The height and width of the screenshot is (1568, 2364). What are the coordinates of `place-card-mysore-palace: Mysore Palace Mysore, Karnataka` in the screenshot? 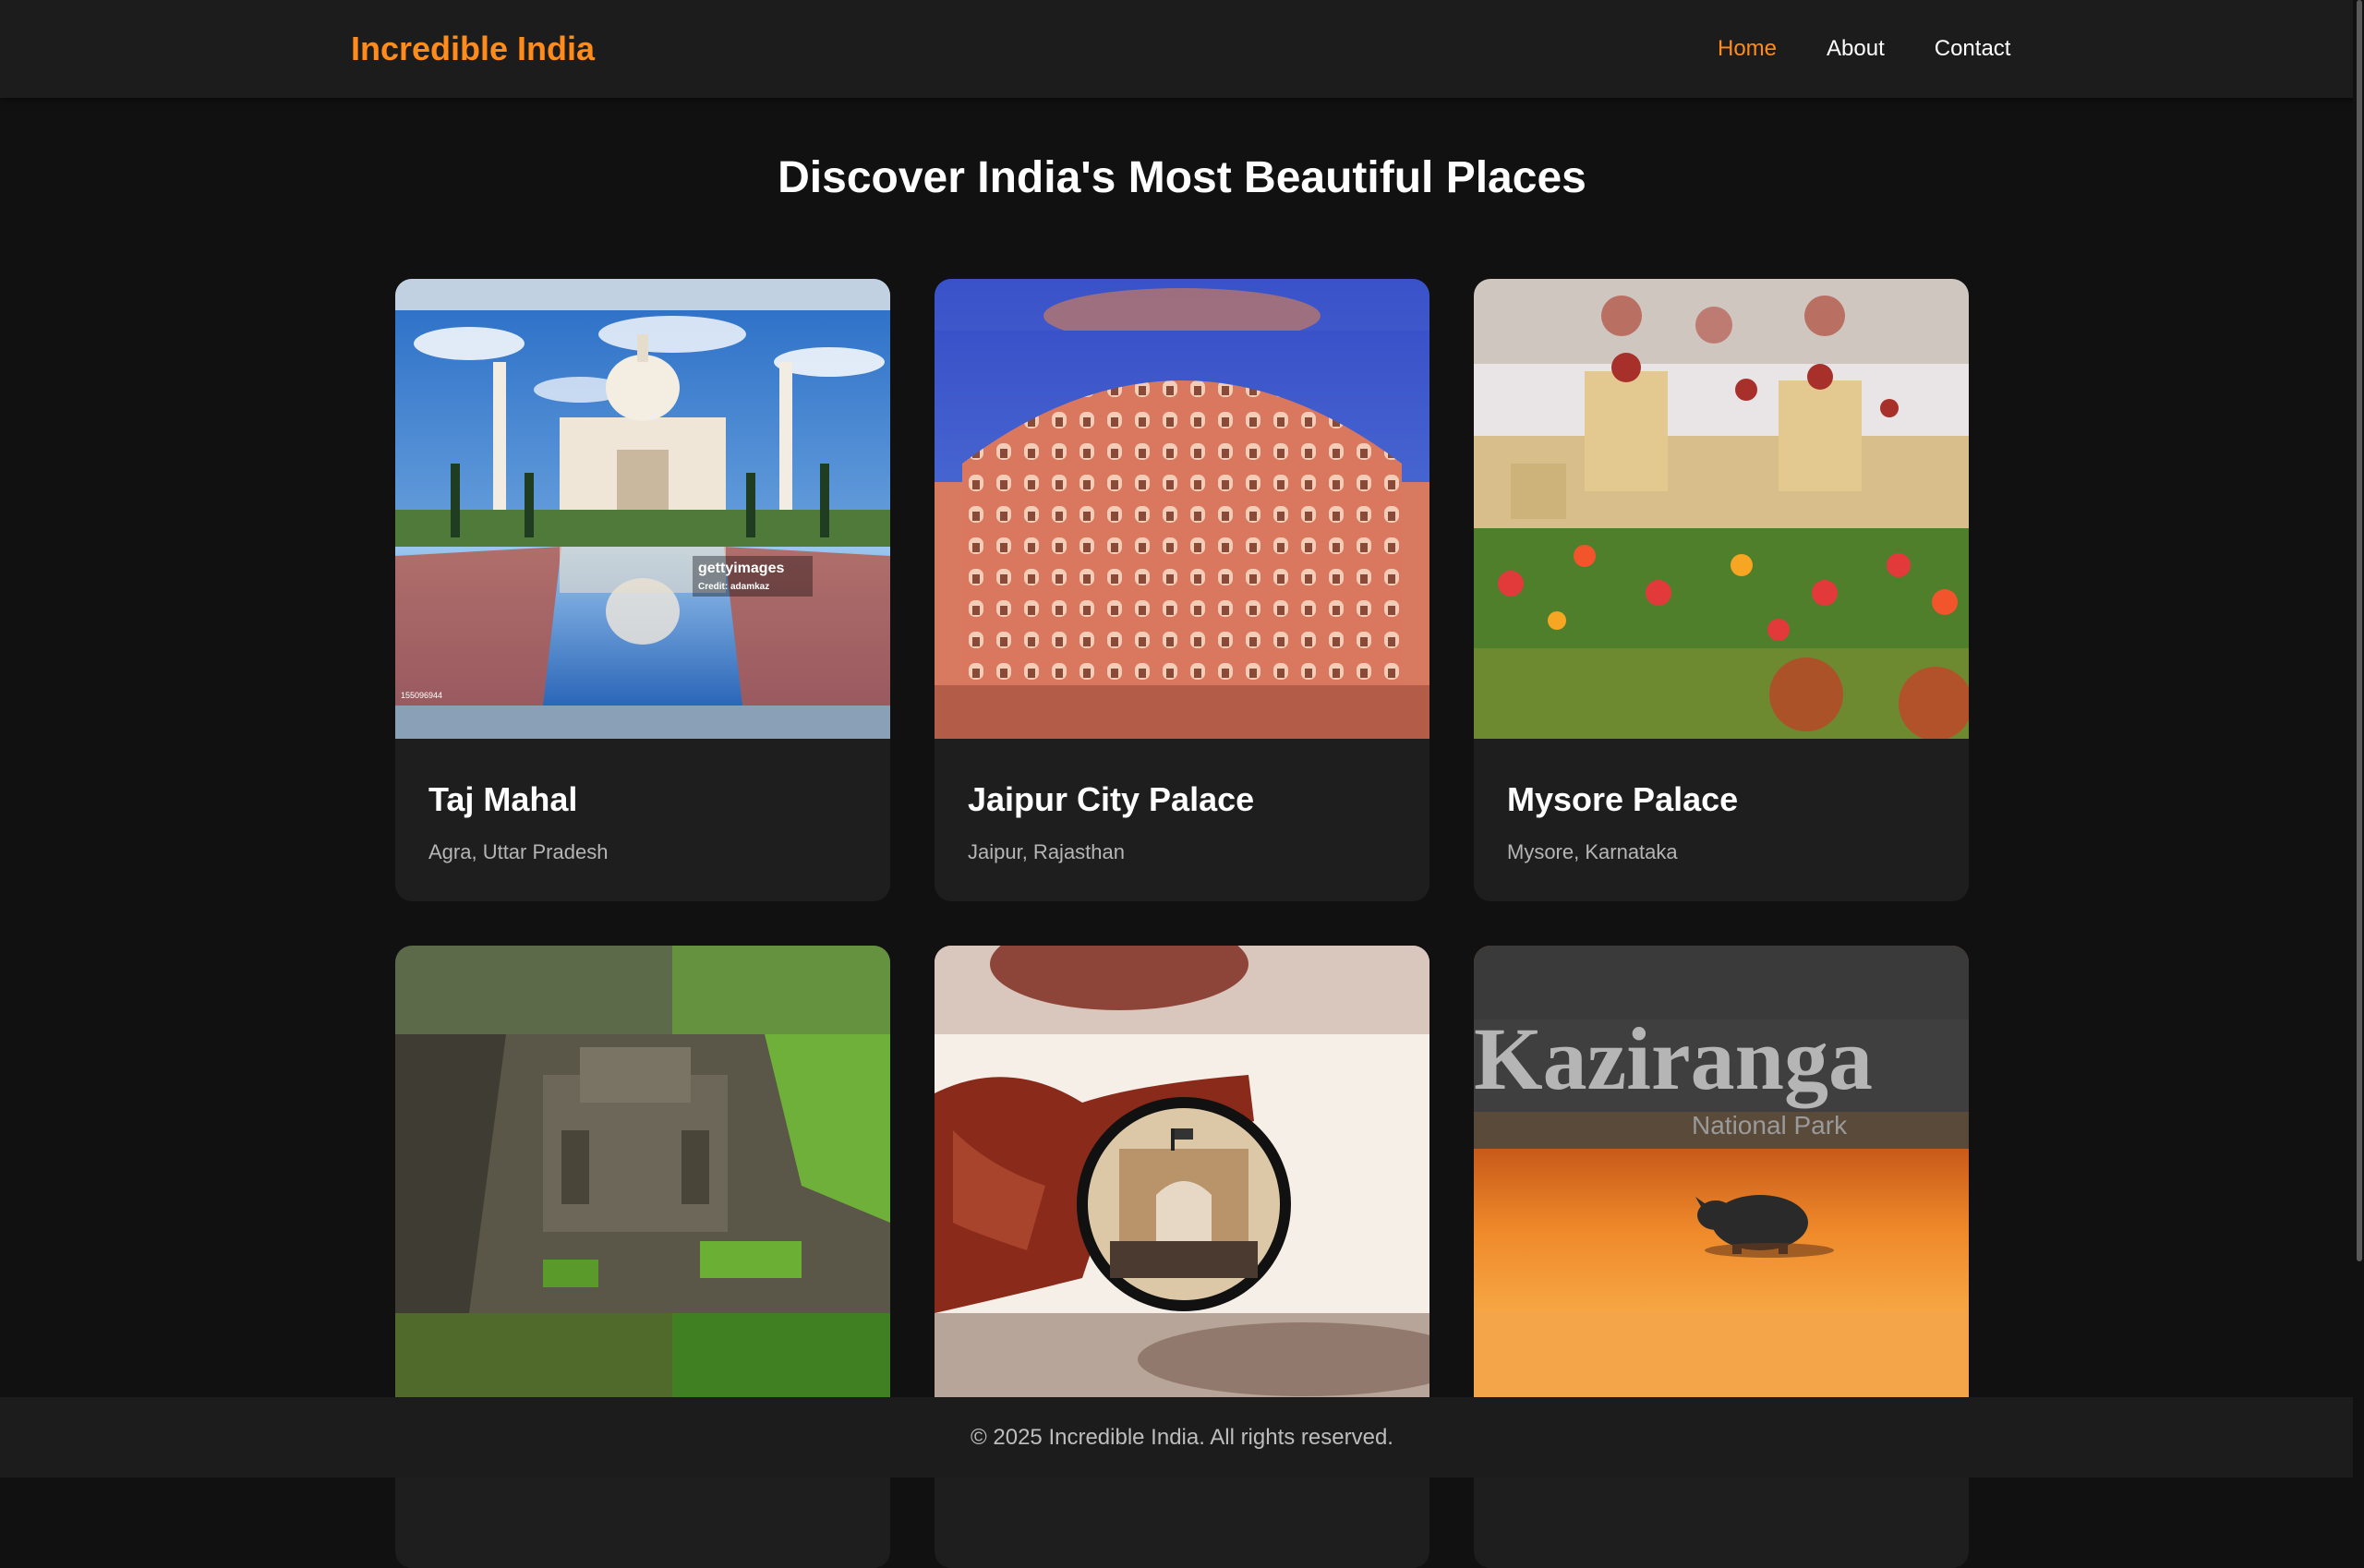 It's located at (1721, 590).